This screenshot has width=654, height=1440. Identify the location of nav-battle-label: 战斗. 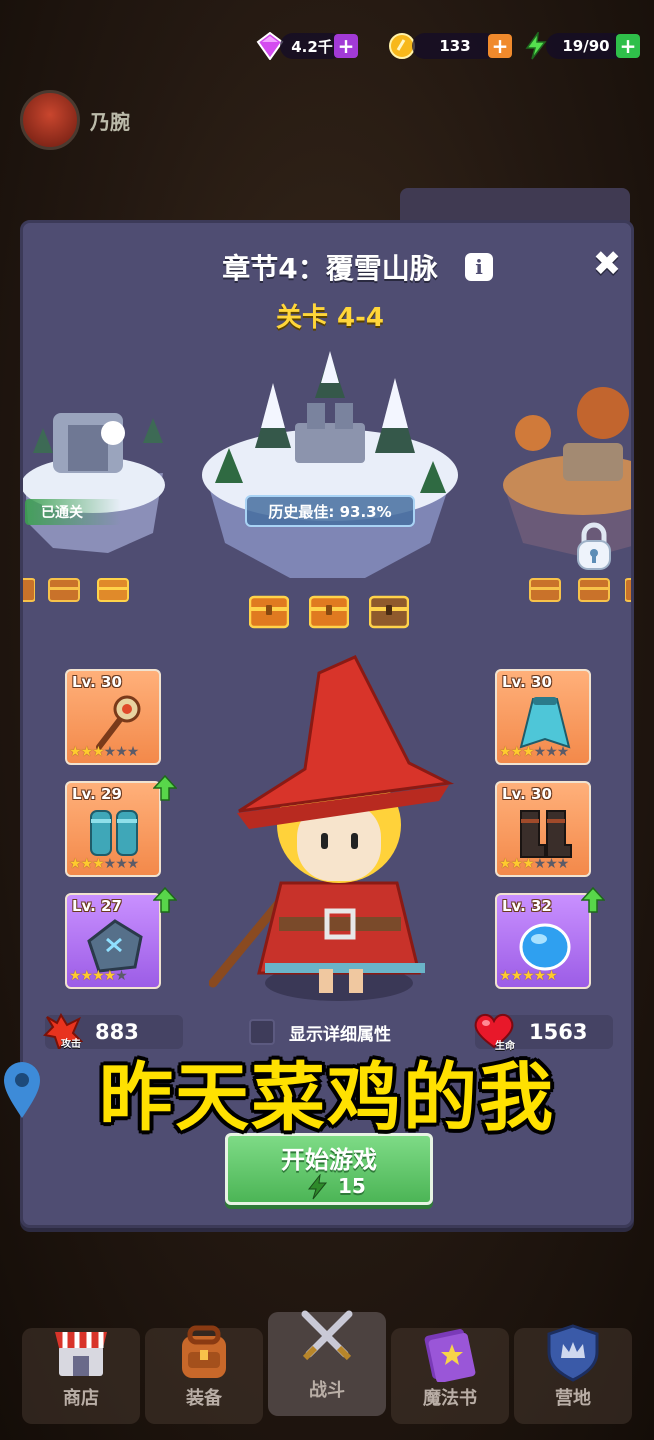
(327, 1390).